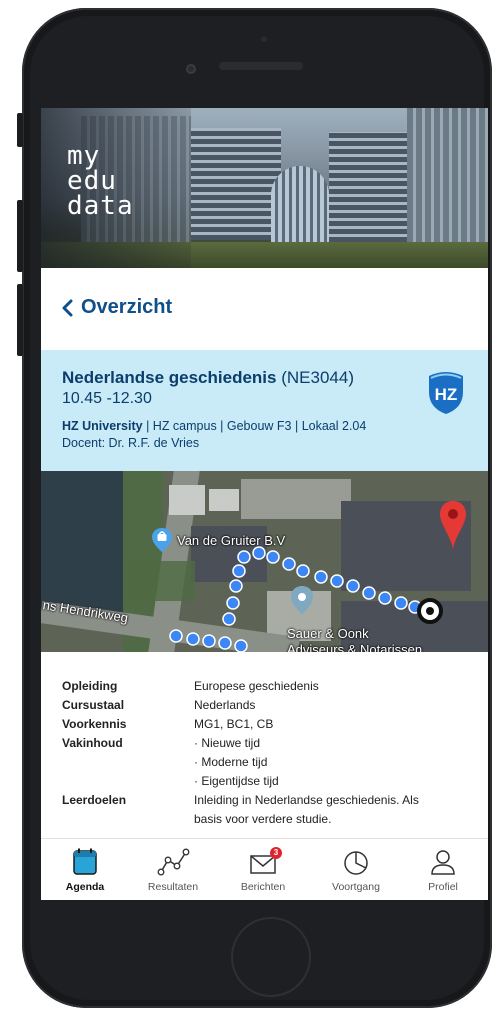  I want to click on hz-university-logo: HZ, so click(446, 393).